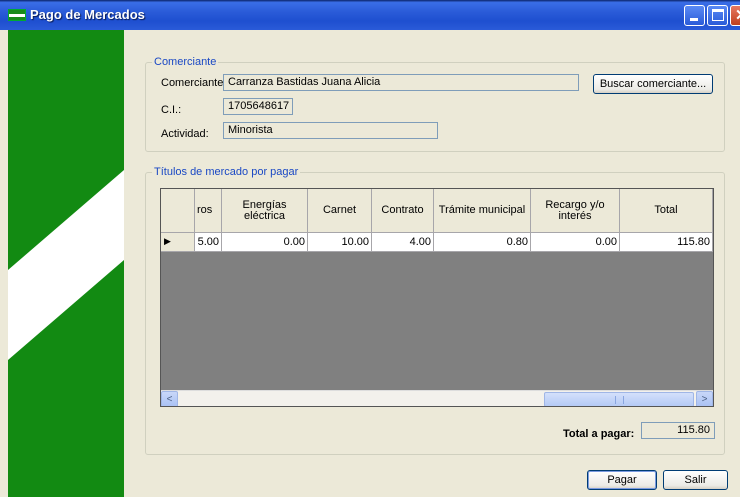 Image resolution: width=740 pixels, height=497 pixels. I want to click on close-button: ✕, so click(735, 15).